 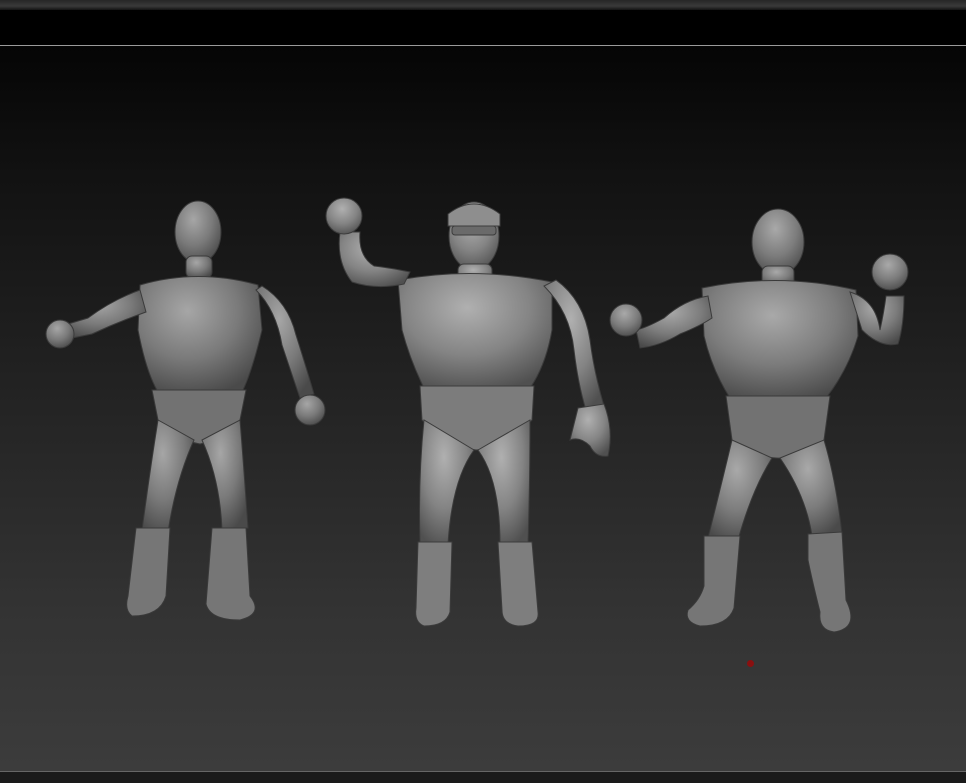 I want to click on bottom-status-bar, so click(x=483, y=777).